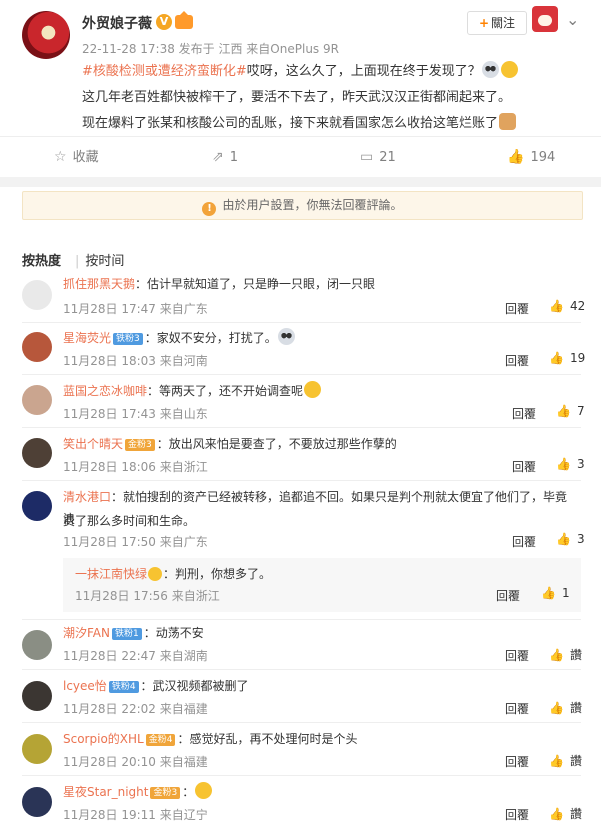 The width and height of the screenshot is (601, 836). Describe the element at coordinates (129, 521) in the screenshot. I see `comment-body-continued: 费了那么多时间和生命。` at that location.